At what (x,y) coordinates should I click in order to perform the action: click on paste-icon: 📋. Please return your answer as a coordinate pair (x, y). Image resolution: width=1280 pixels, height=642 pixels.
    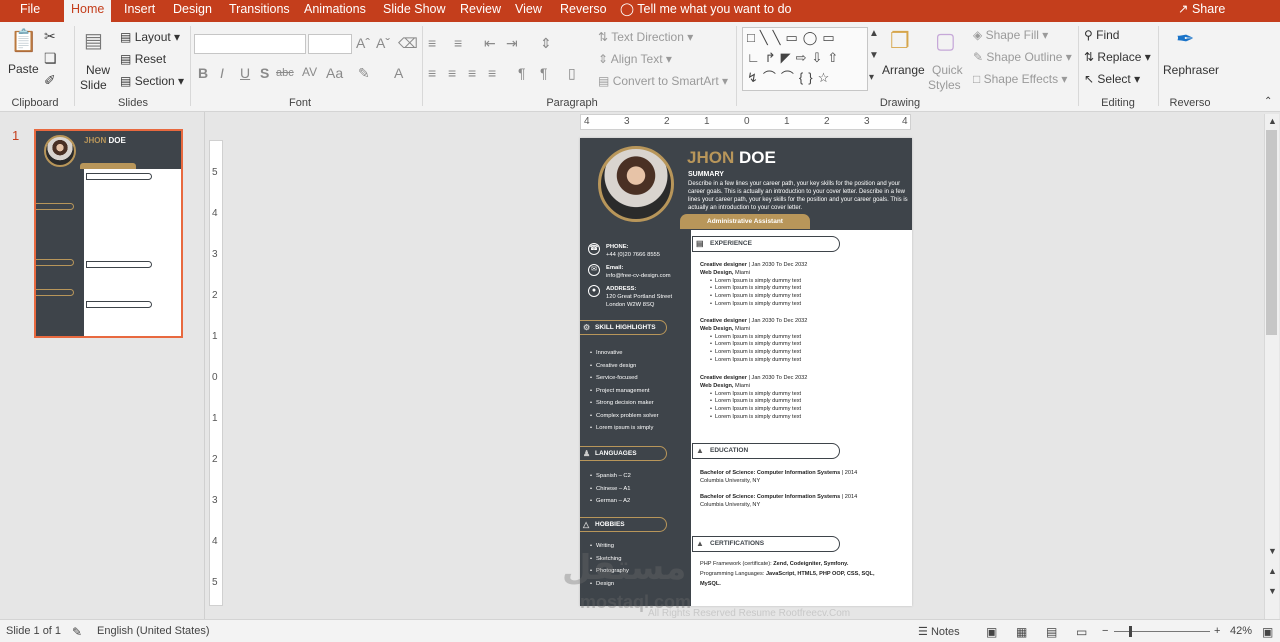
    Looking at the image, I should click on (23, 41).